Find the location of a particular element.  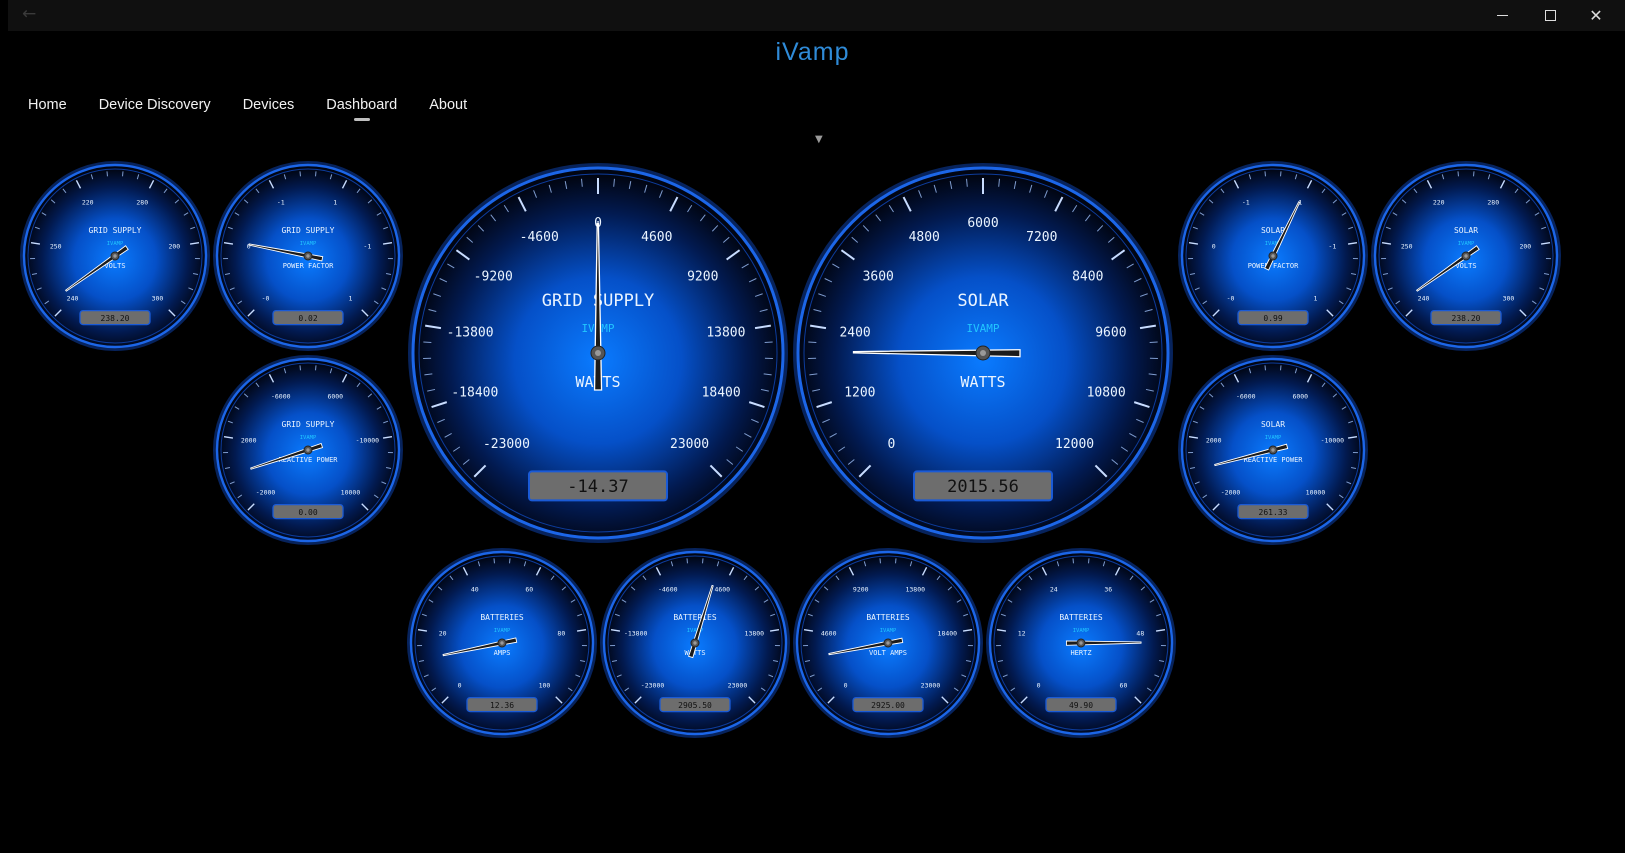

gauge-scale-label: -13800 is located at coordinates (470, 332).